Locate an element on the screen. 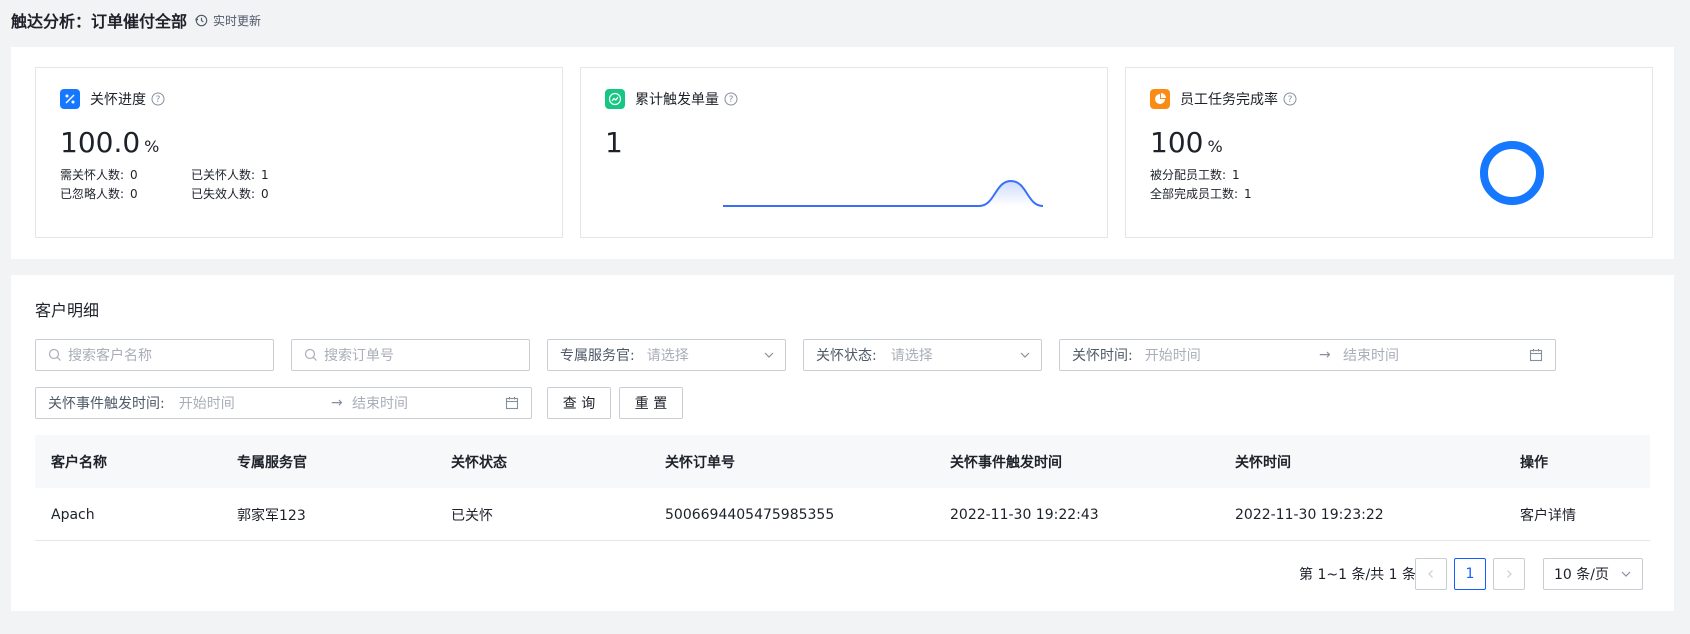 The width and height of the screenshot is (1690, 634). care-status-label: 关怀状态: is located at coordinates (846, 356).